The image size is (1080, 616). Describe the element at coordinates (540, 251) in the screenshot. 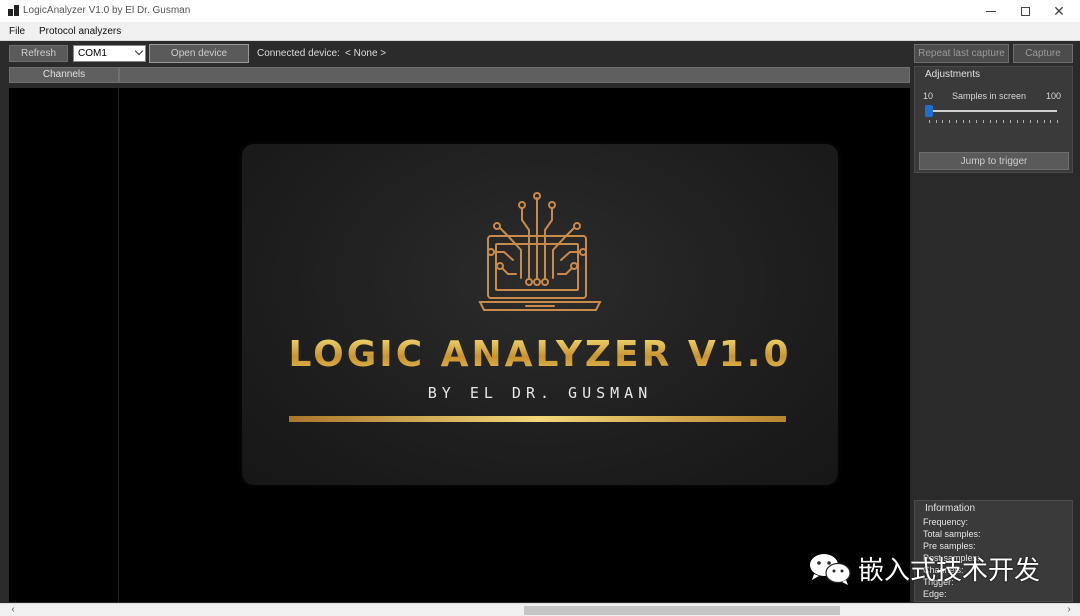

I see `circuit-laptop-icon` at that location.